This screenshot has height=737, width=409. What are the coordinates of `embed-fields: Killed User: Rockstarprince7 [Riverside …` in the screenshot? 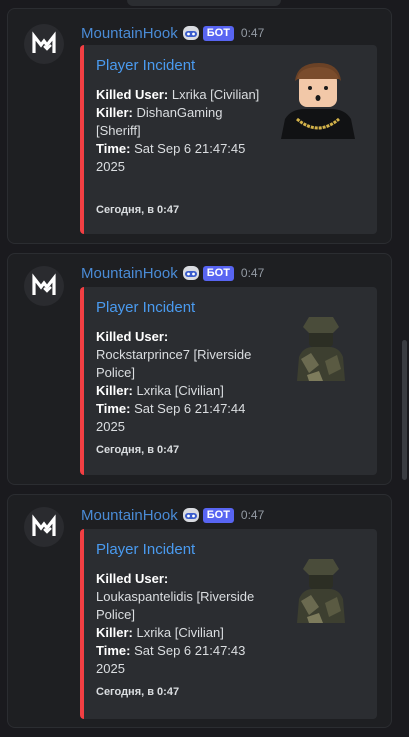 It's located at (182, 382).